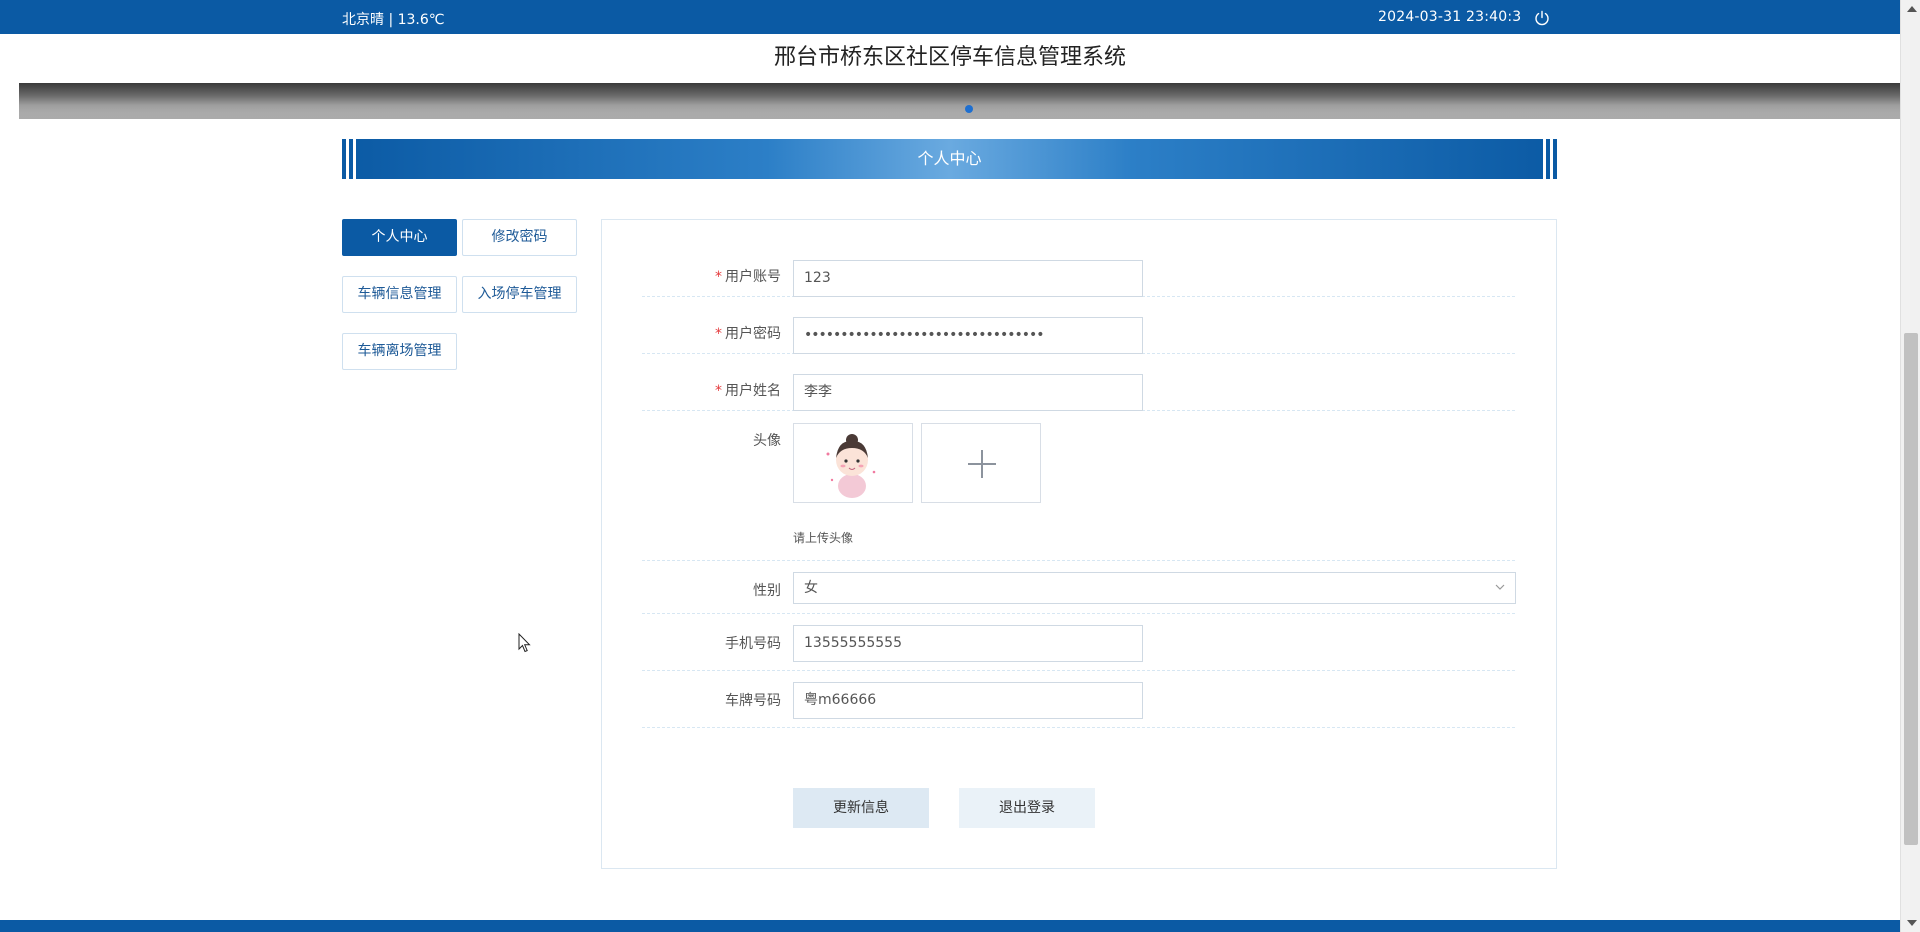 Image resolution: width=1920 pixels, height=932 pixels. What do you see at coordinates (753, 334) in the screenshot?
I see `password-label-text: 用户密码` at bounding box center [753, 334].